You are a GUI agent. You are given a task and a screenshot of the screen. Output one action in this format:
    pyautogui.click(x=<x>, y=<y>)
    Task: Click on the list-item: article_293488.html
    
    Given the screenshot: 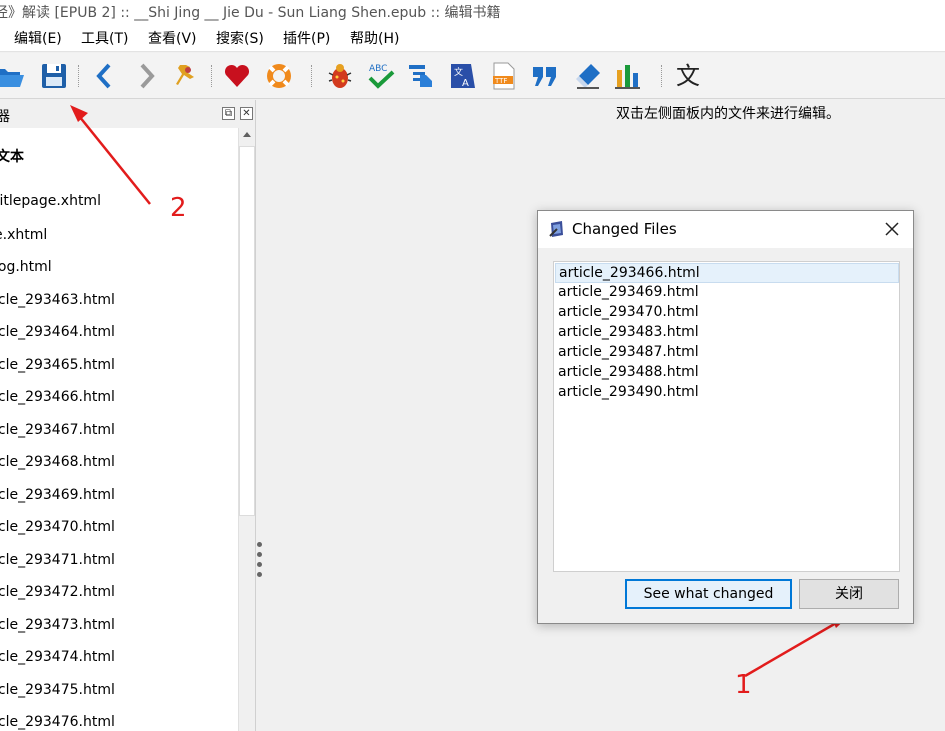 What is the action you would take?
    pyautogui.click(x=727, y=373)
    